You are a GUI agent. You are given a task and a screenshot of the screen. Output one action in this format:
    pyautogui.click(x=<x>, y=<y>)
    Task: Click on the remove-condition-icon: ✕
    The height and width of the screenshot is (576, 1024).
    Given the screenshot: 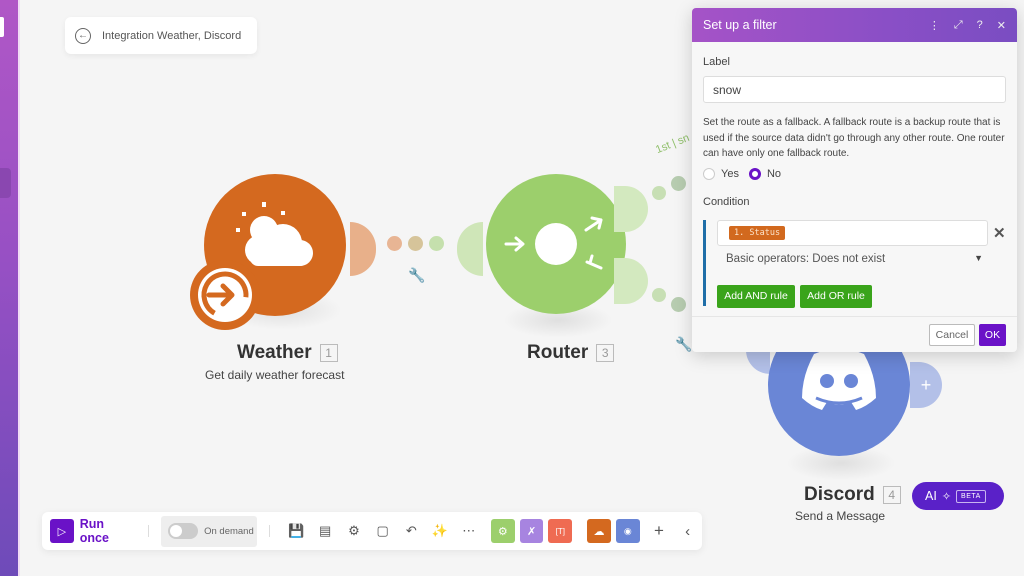 What is the action you would take?
    pyautogui.click(x=999, y=233)
    